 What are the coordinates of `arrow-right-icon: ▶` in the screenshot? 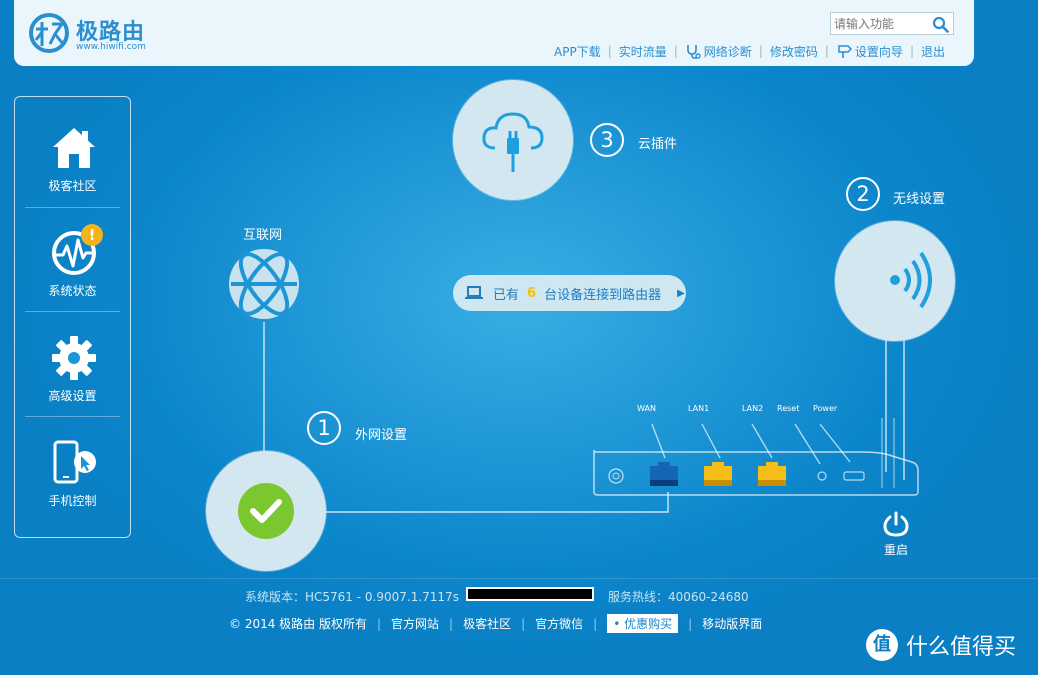 It's located at (681, 293).